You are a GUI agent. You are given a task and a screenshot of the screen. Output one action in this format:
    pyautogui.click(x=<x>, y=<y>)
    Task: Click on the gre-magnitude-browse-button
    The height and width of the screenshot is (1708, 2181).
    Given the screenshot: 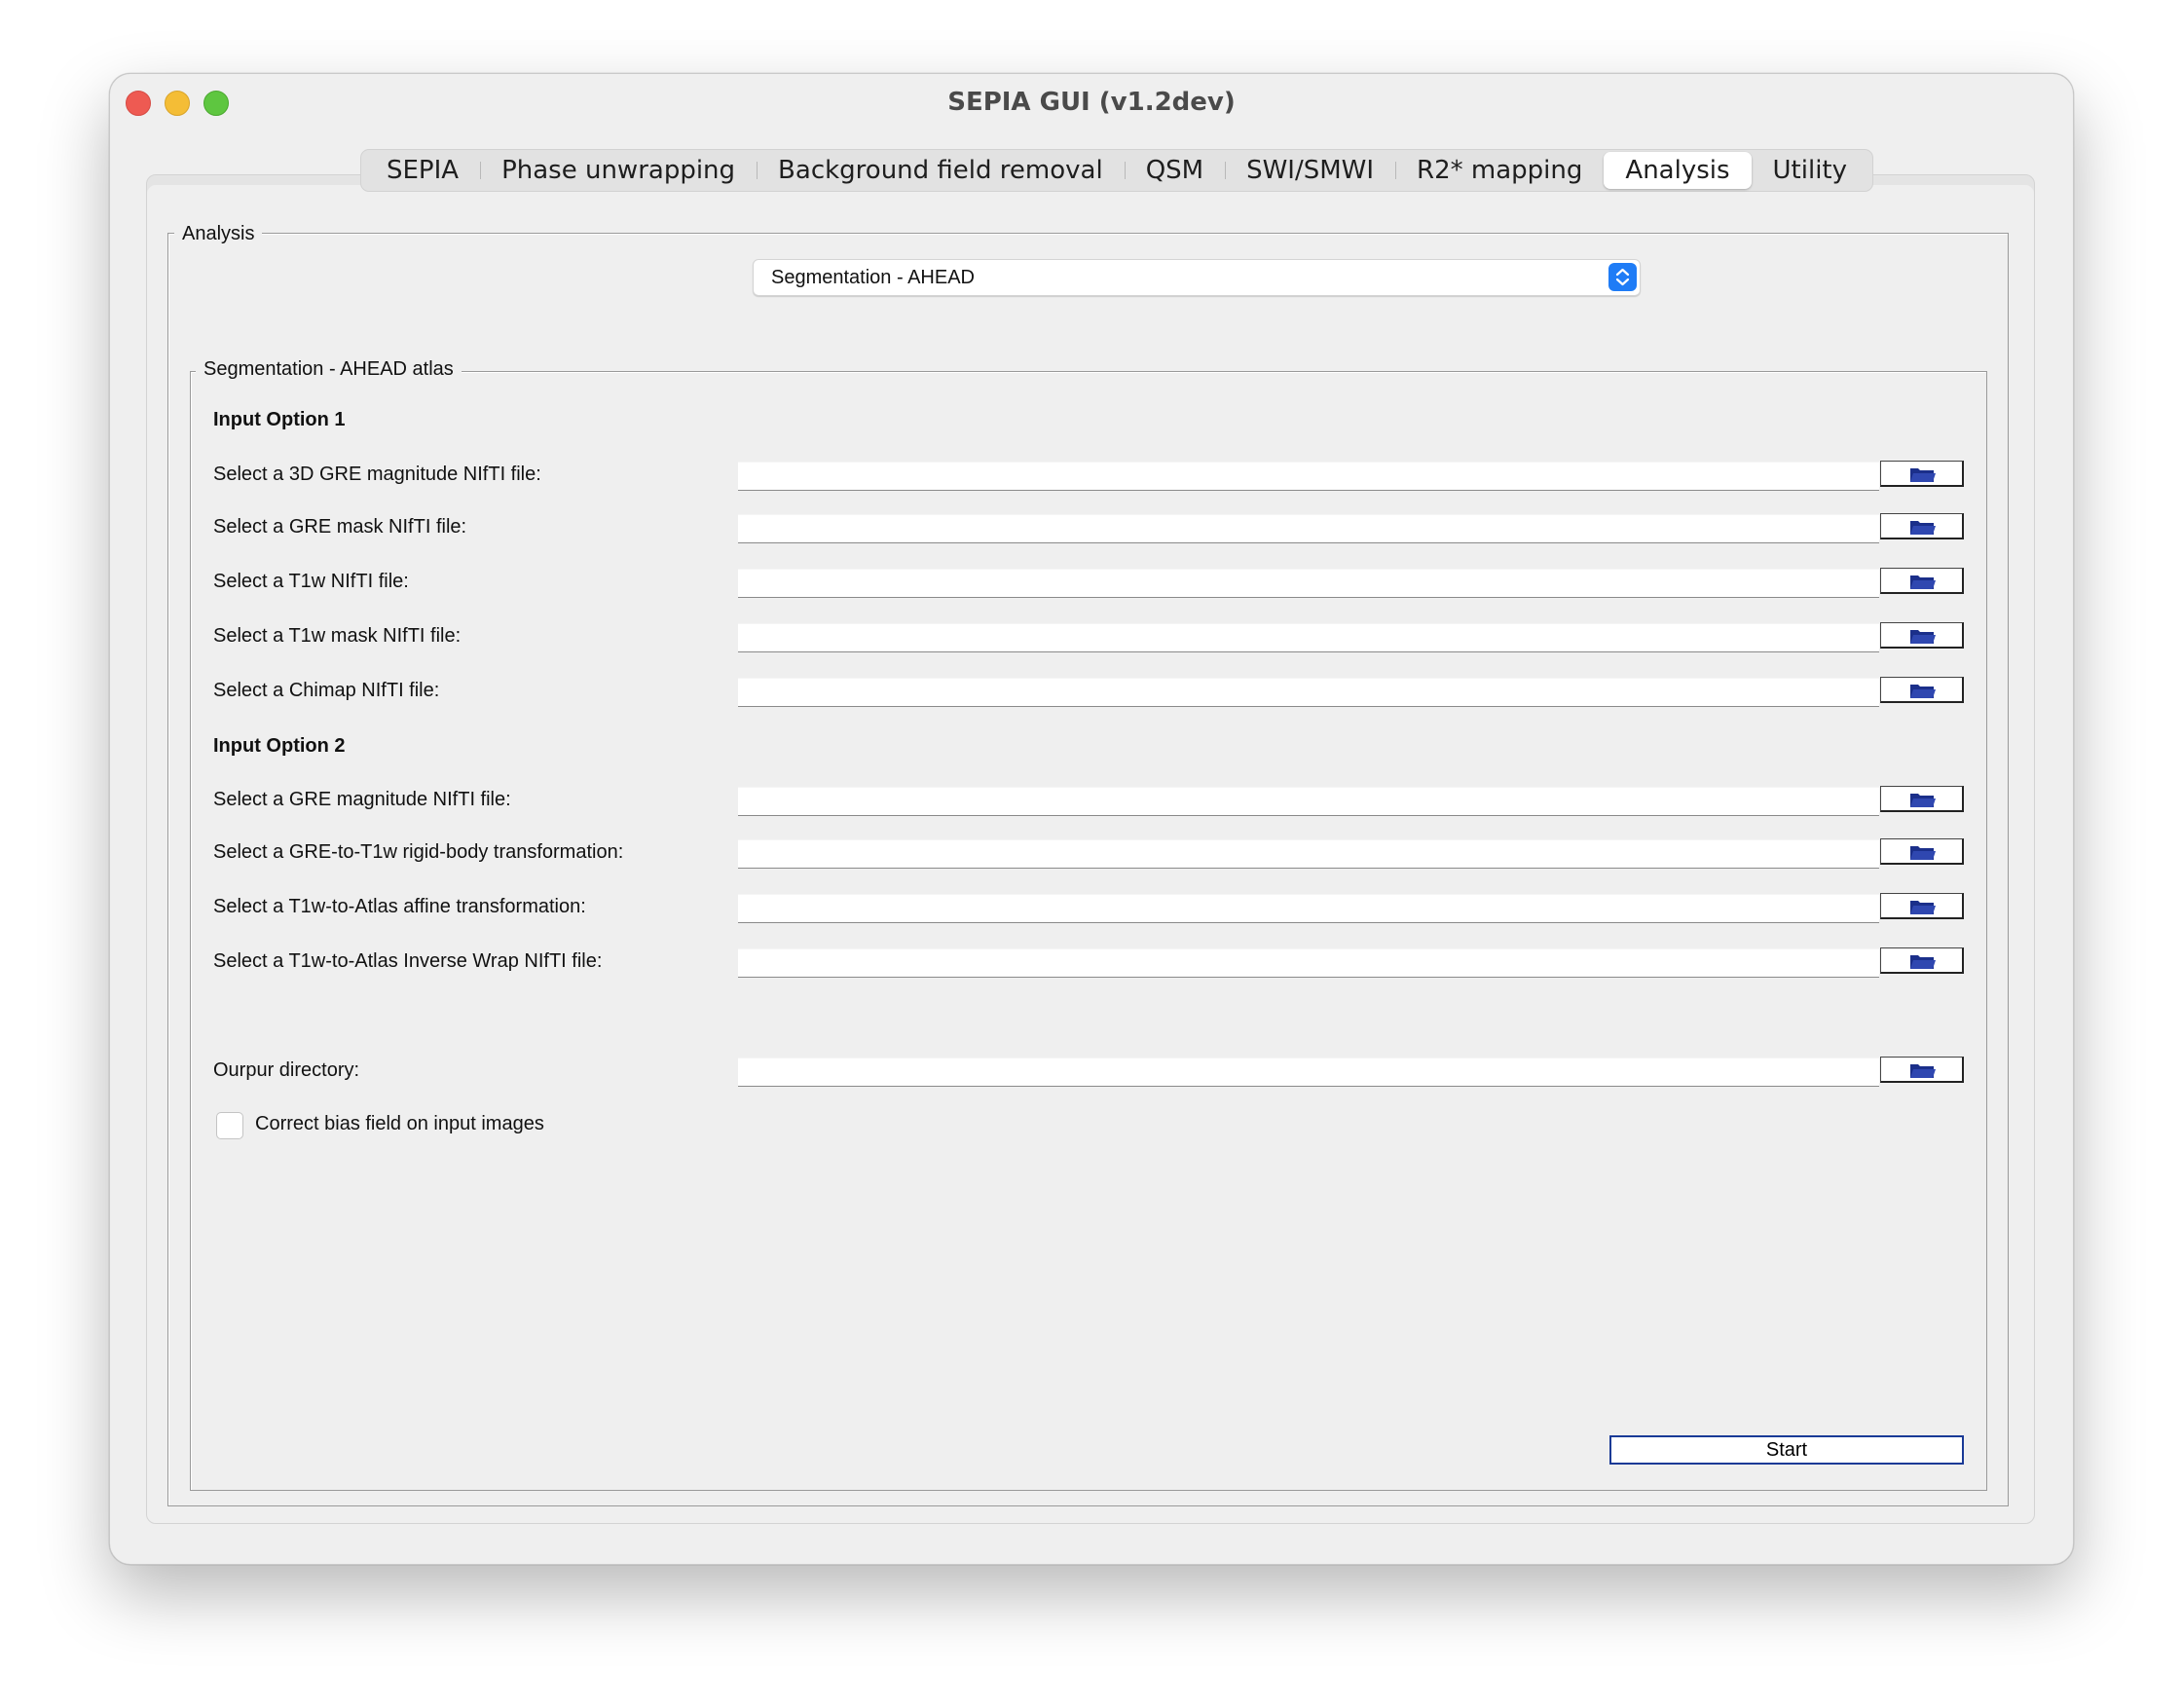 What is the action you would take?
    pyautogui.click(x=1922, y=799)
    